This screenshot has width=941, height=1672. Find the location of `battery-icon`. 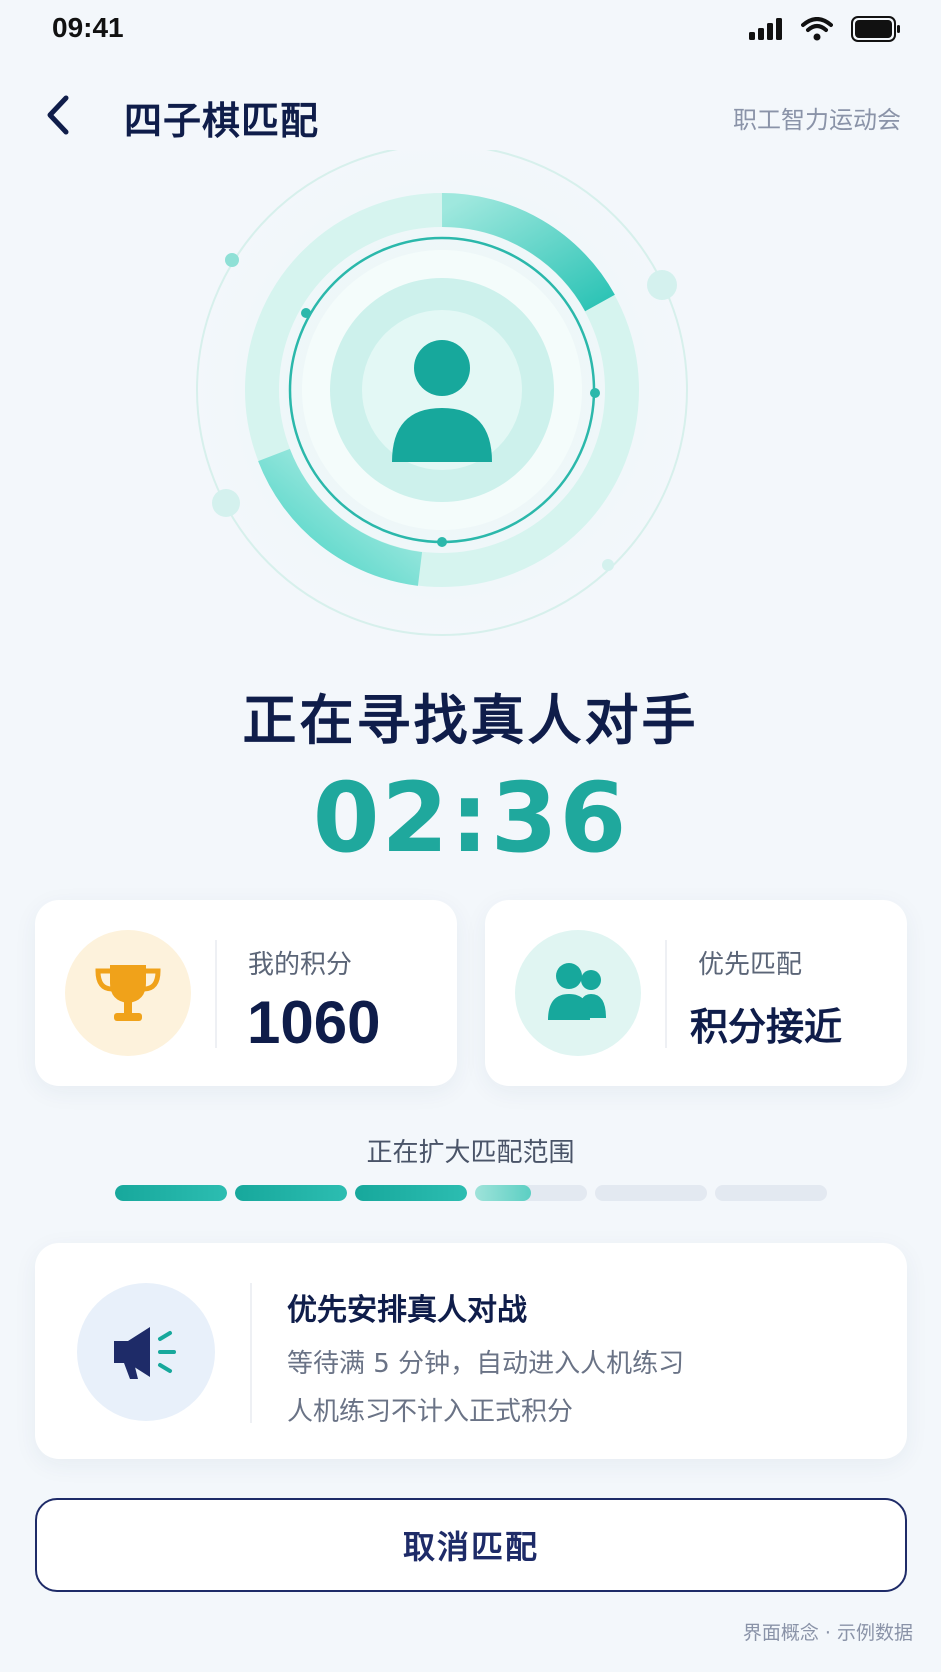

battery-icon is located at coordinates (875, 29).